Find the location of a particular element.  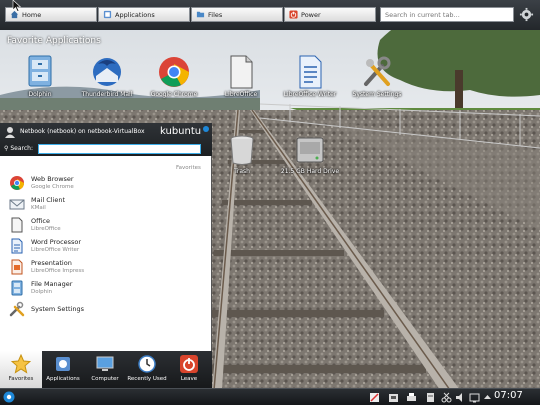

folder-icon is located at coordinates (200, 14).